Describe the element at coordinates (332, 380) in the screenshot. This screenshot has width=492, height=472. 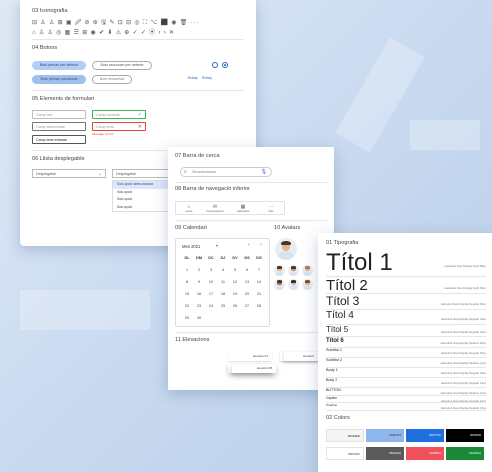
I see `typography-sample: Body 2` at that location.